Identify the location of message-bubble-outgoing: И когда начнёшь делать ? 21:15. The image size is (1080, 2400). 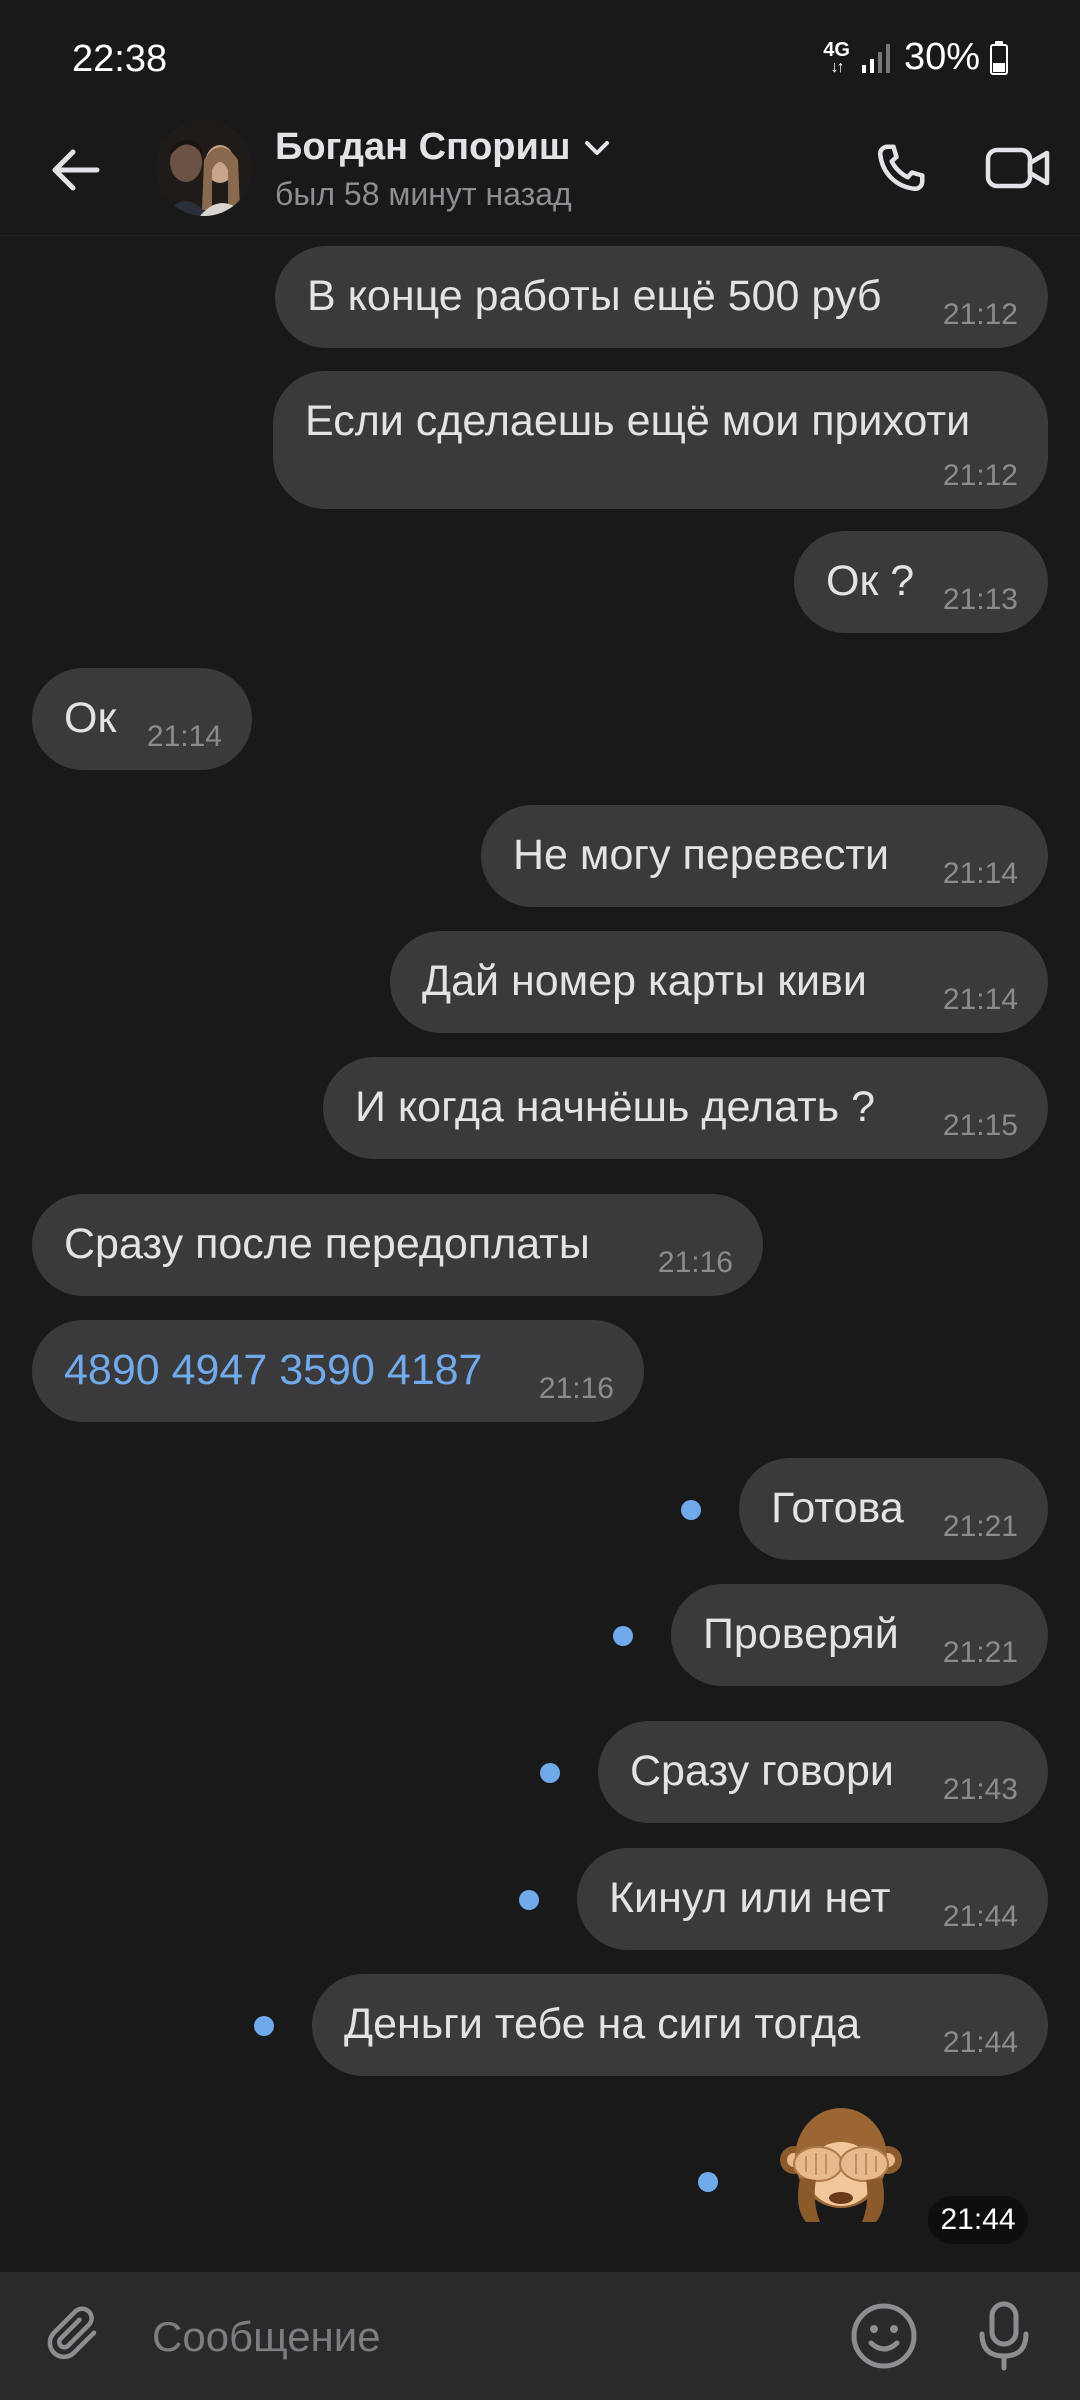
(685, 1108).